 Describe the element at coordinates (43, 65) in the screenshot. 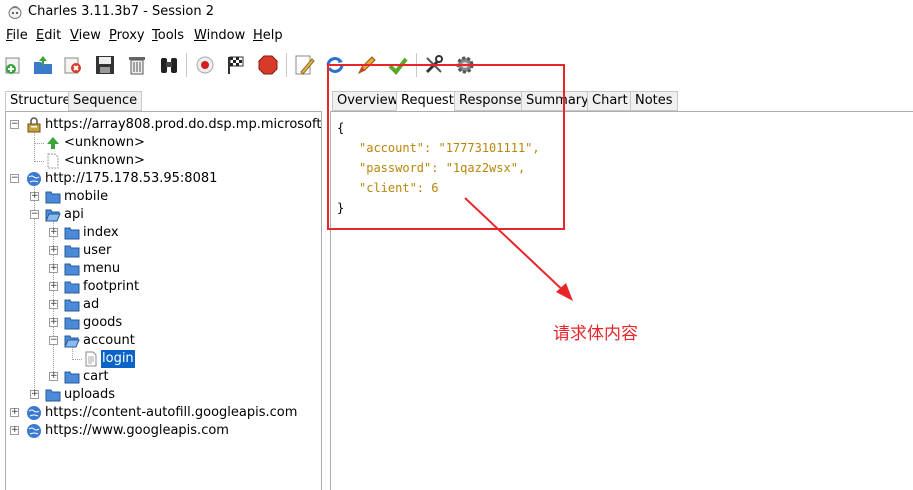

I see `open-icon` at that location.